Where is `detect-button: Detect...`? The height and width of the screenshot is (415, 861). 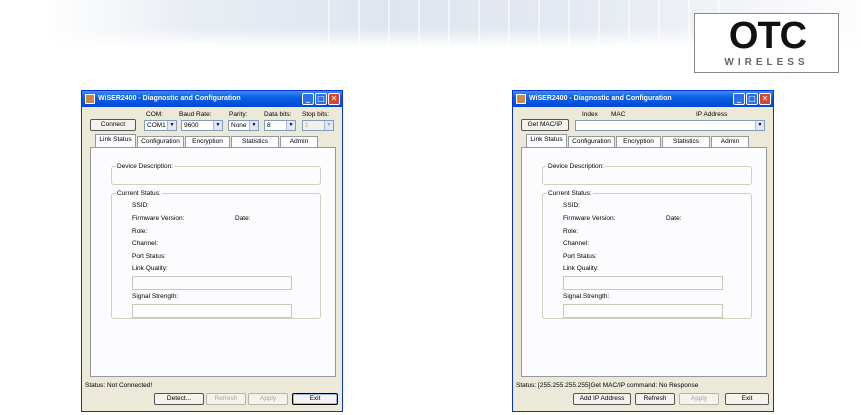 detect-button: Detect... is located at coordinates (179, 399).